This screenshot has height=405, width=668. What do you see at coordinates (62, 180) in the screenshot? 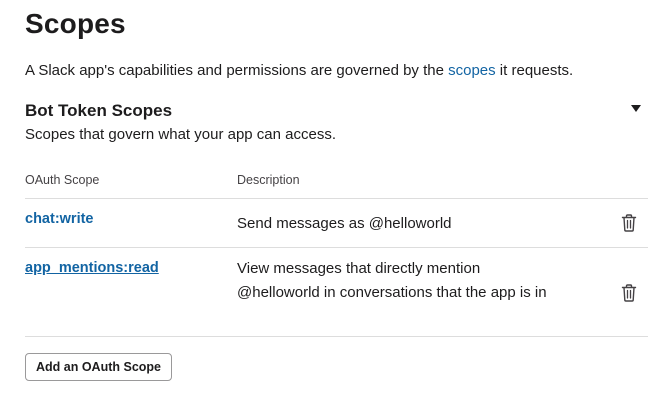
I see `column-header-oauth-scope: OAuth Scope` at bounding box center [62, 180].